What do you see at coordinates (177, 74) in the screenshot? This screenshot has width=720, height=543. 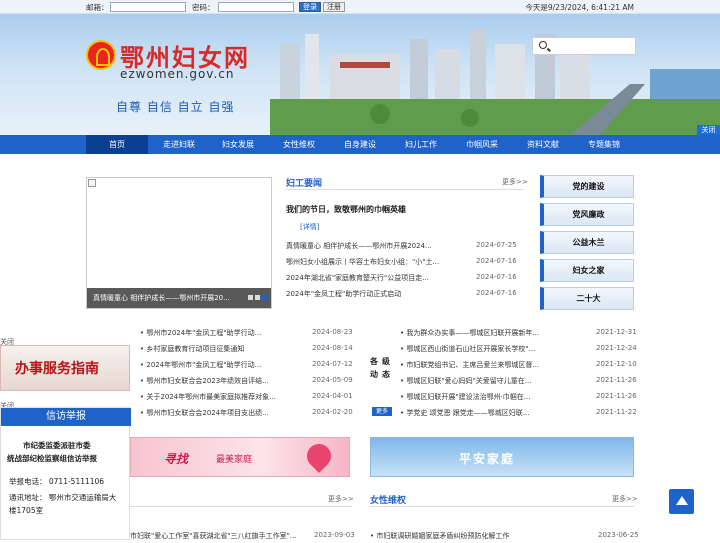 I see `site-url: ezwomen.gov.cn` at bounding box center [177, 74].